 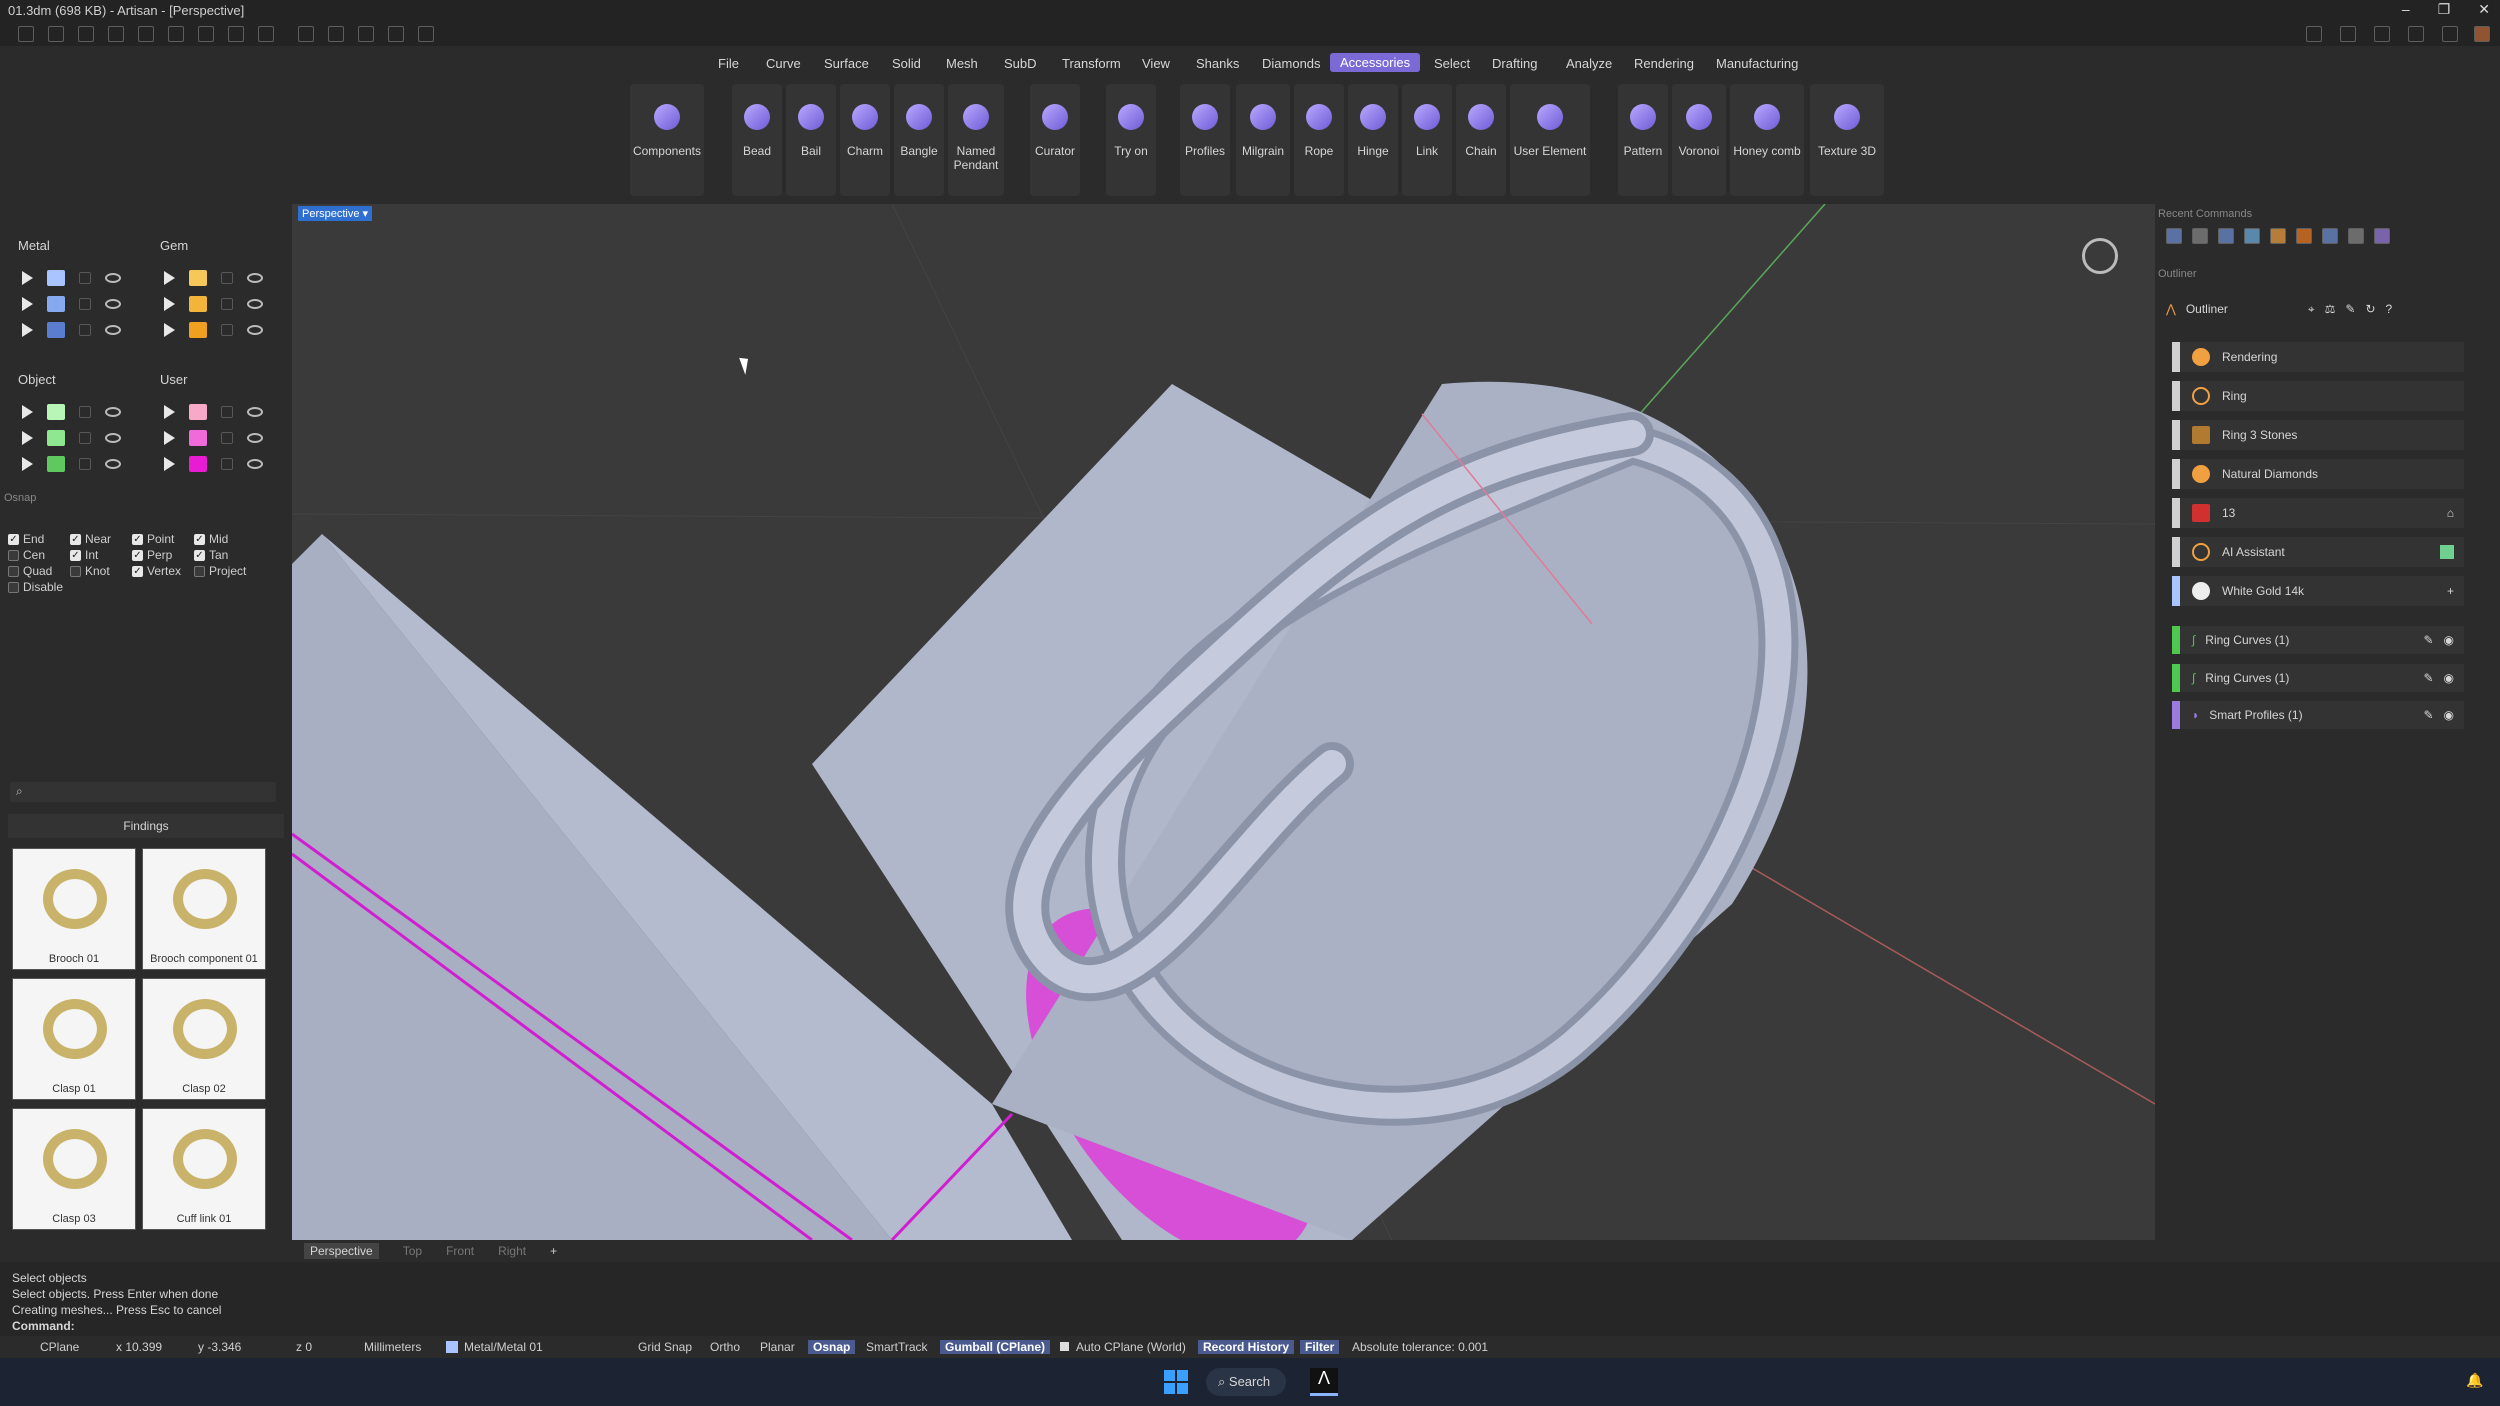 I want to click on menu-file: File, so click(x=728, y=63).